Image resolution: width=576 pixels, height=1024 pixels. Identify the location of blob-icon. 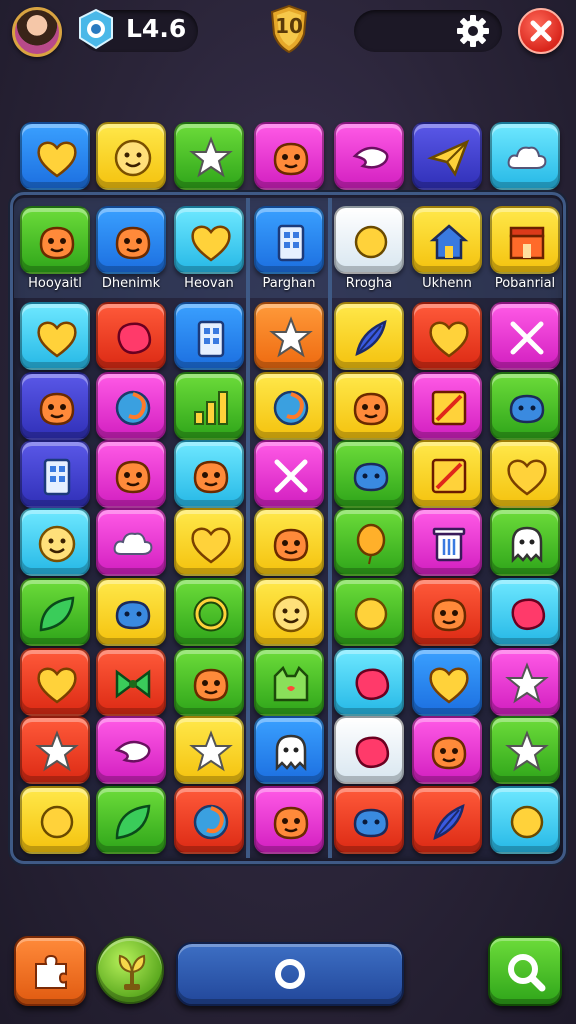
(134, 338).